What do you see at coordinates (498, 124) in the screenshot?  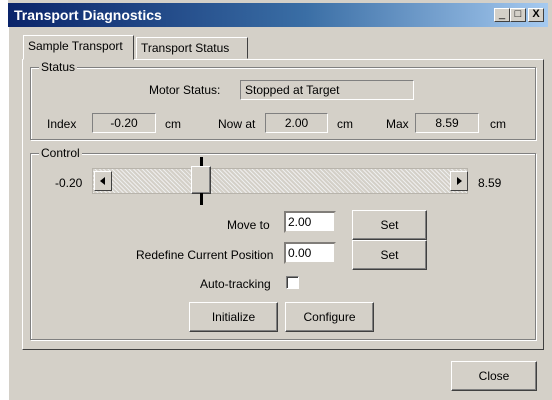 I see `max-unit: cm` at bounding box center [498, 124].